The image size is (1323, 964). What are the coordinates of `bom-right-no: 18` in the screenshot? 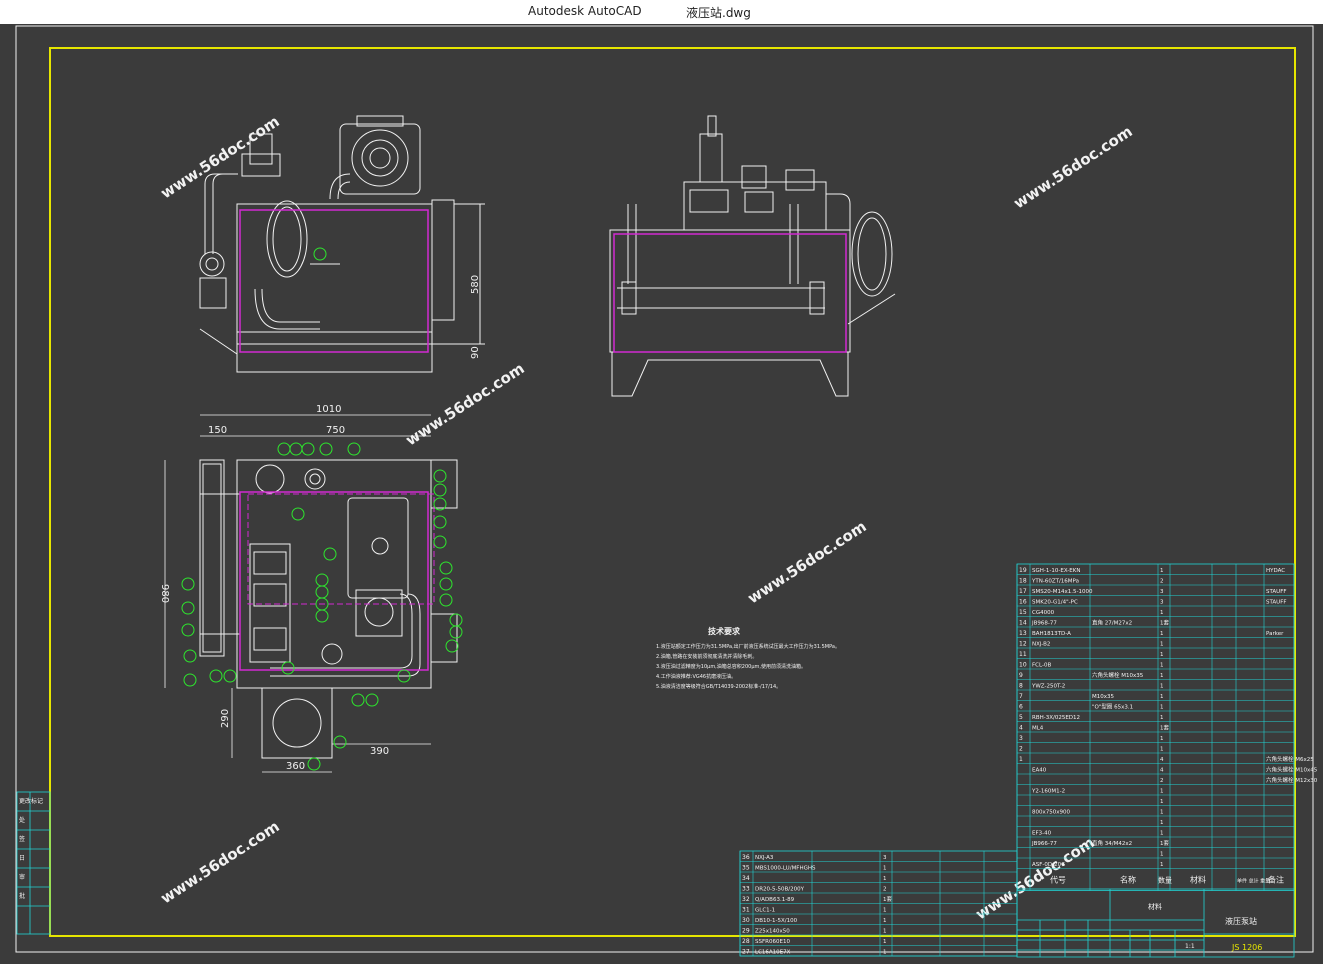 It's located at (1023, 581).